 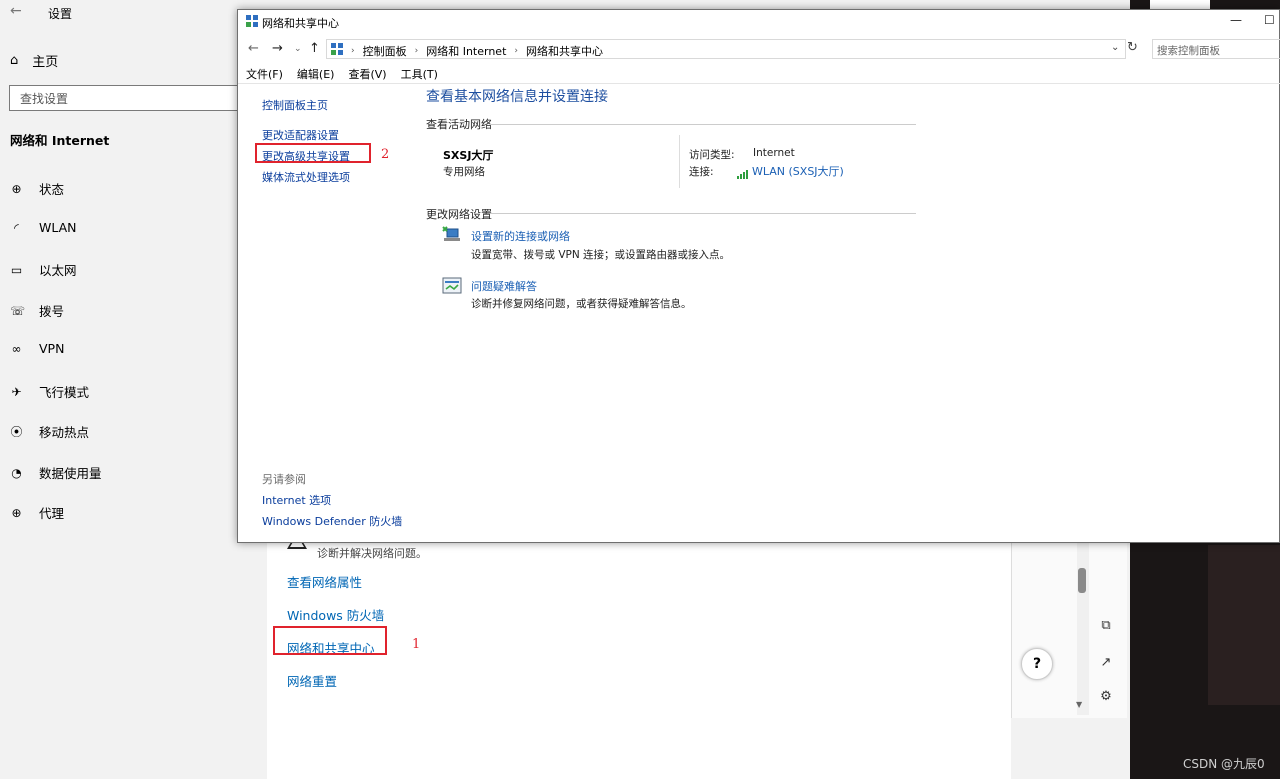 What do you see at coordinates (1106, 700) in the screenshot?
I see `gear-icon: ⚙` at bounding box center [1106, 700].